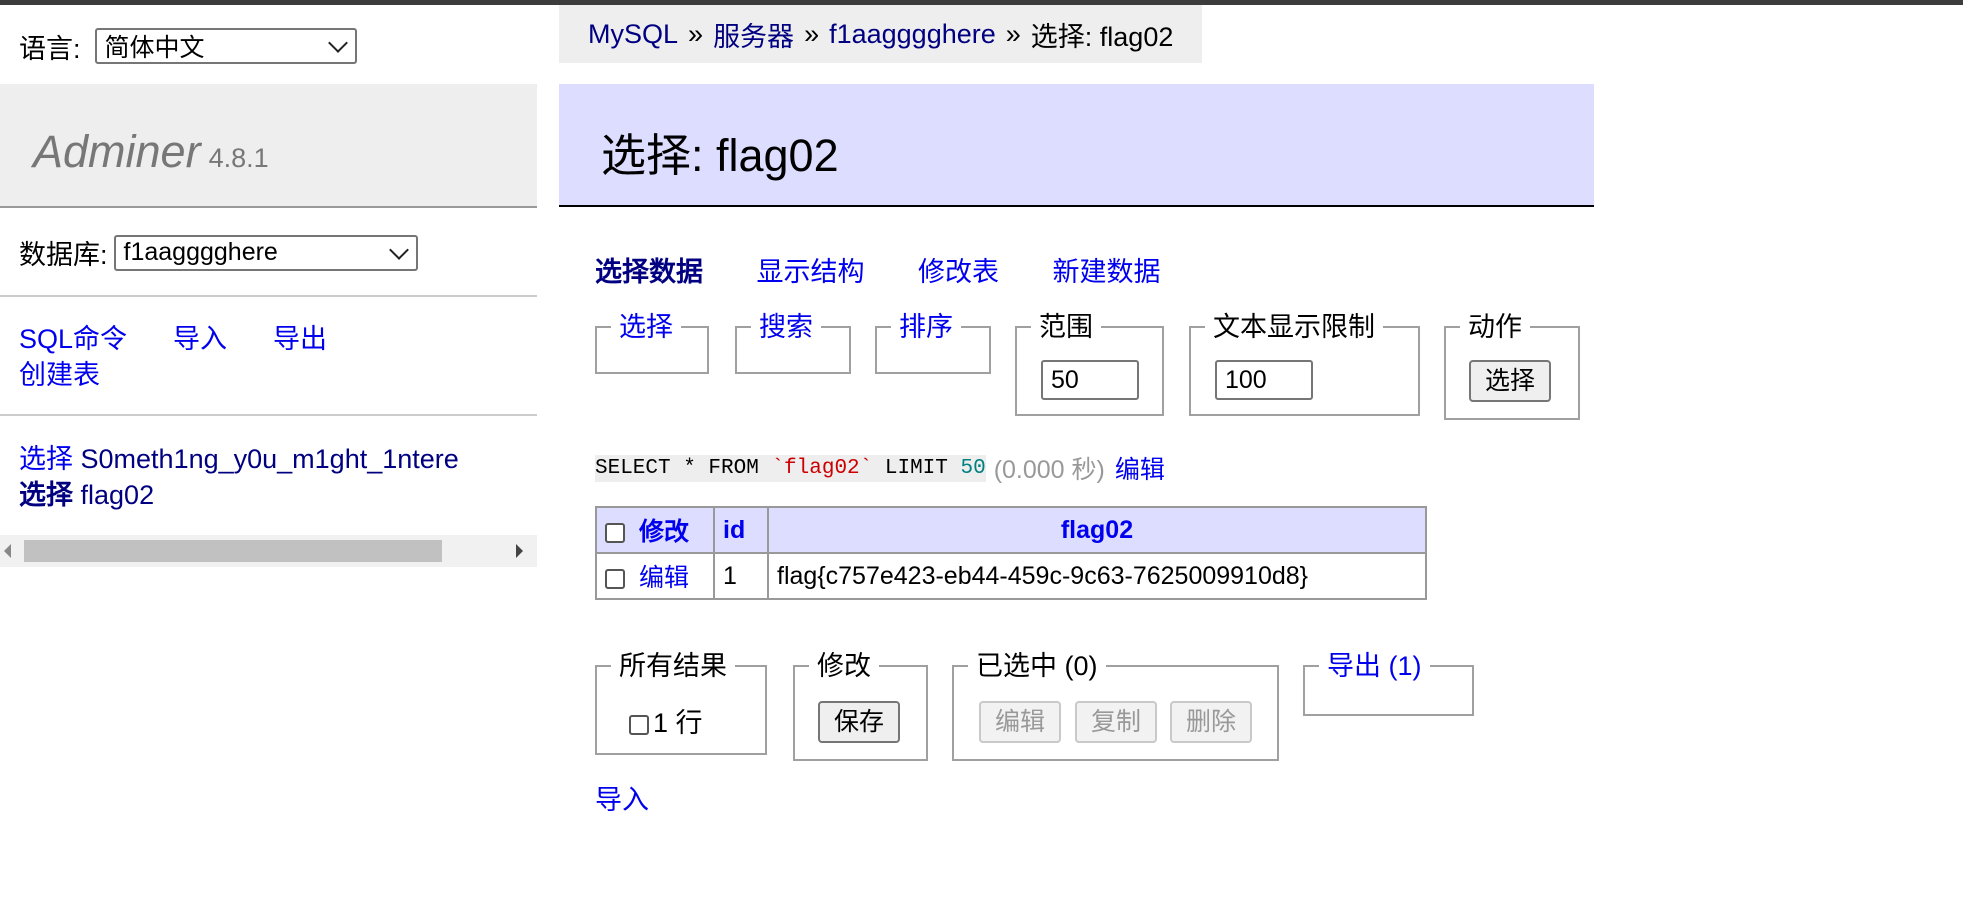 This screenshot has height=904, width=1963. I want to click on breadcrumb-mysql: MySQL, so click(633, 34).